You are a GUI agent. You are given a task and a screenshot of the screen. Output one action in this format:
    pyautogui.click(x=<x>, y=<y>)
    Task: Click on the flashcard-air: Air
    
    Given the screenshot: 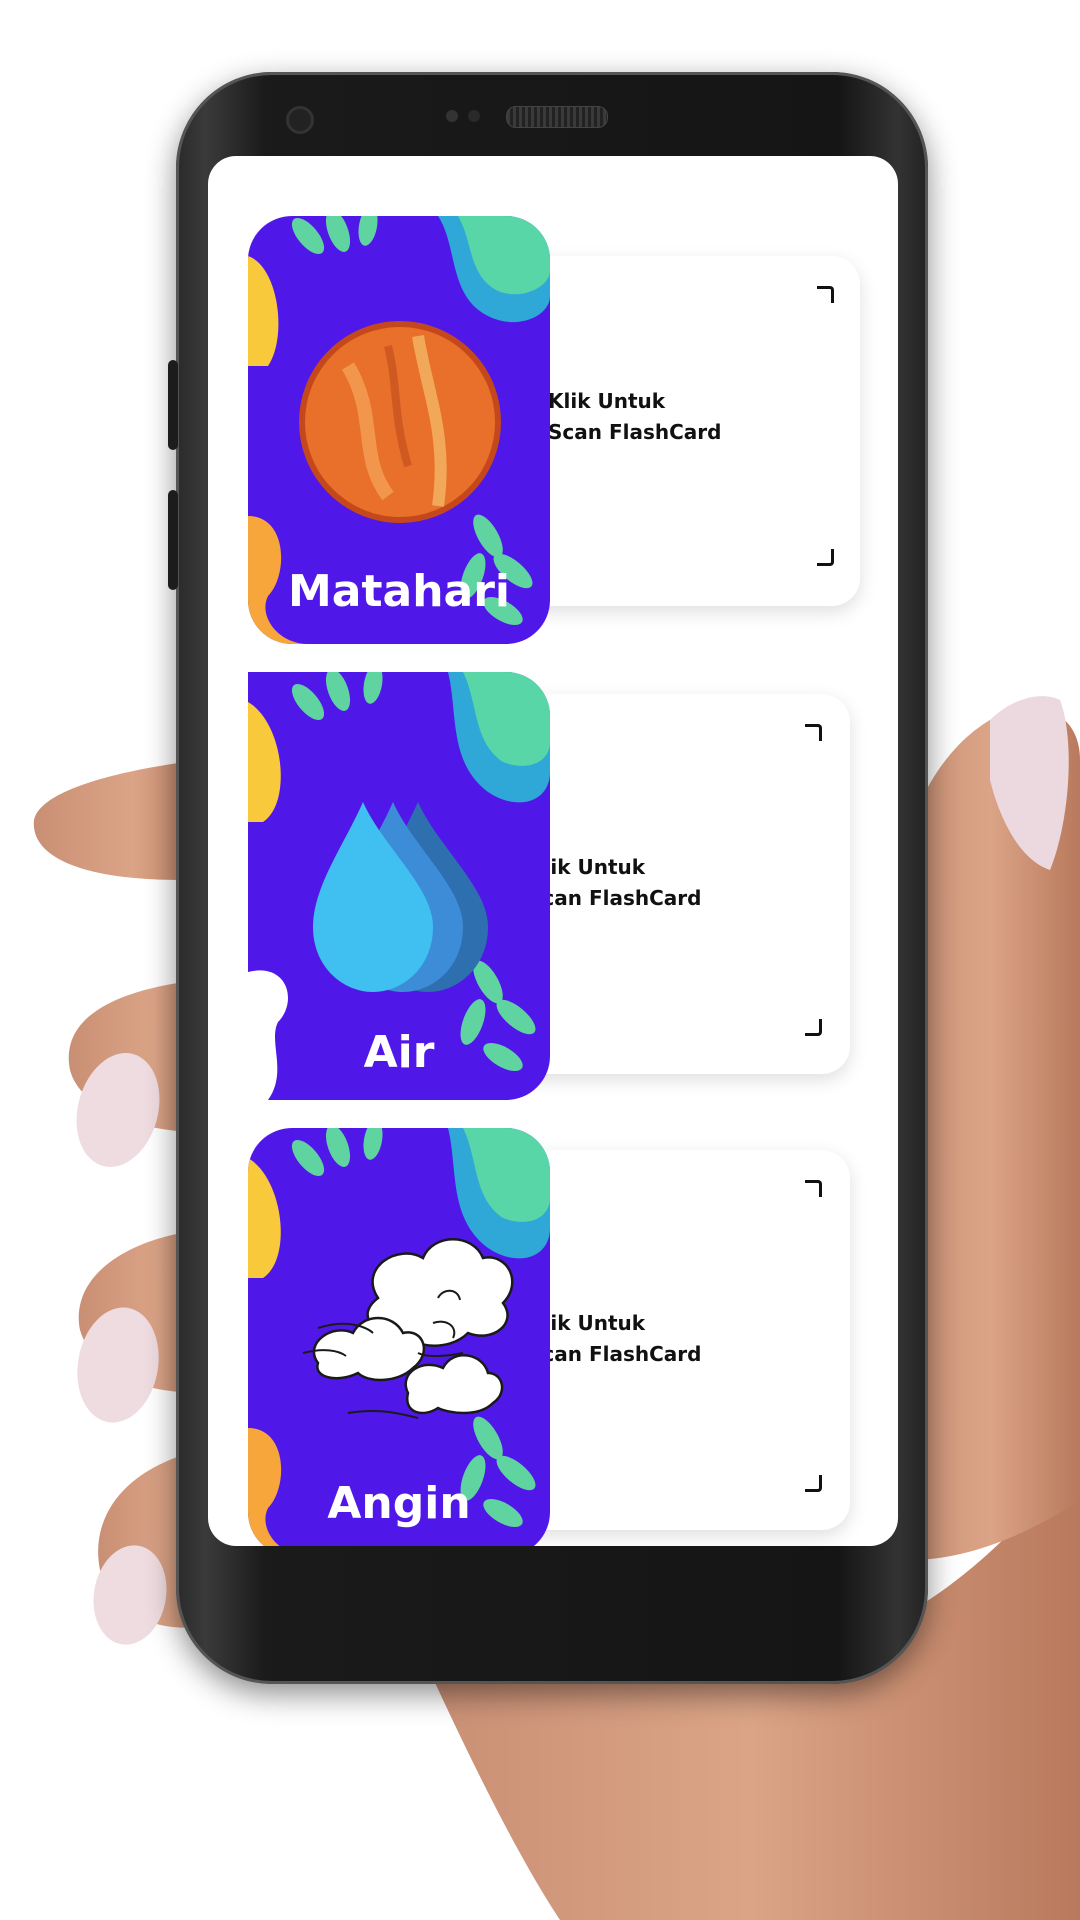 What is the action you would take?
    pyautogui.click(x=399, y=886)
    